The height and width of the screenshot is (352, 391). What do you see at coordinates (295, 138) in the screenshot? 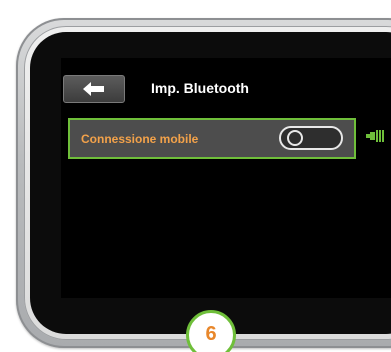
I see `toggle-knob` at bounding box center [295, 138].